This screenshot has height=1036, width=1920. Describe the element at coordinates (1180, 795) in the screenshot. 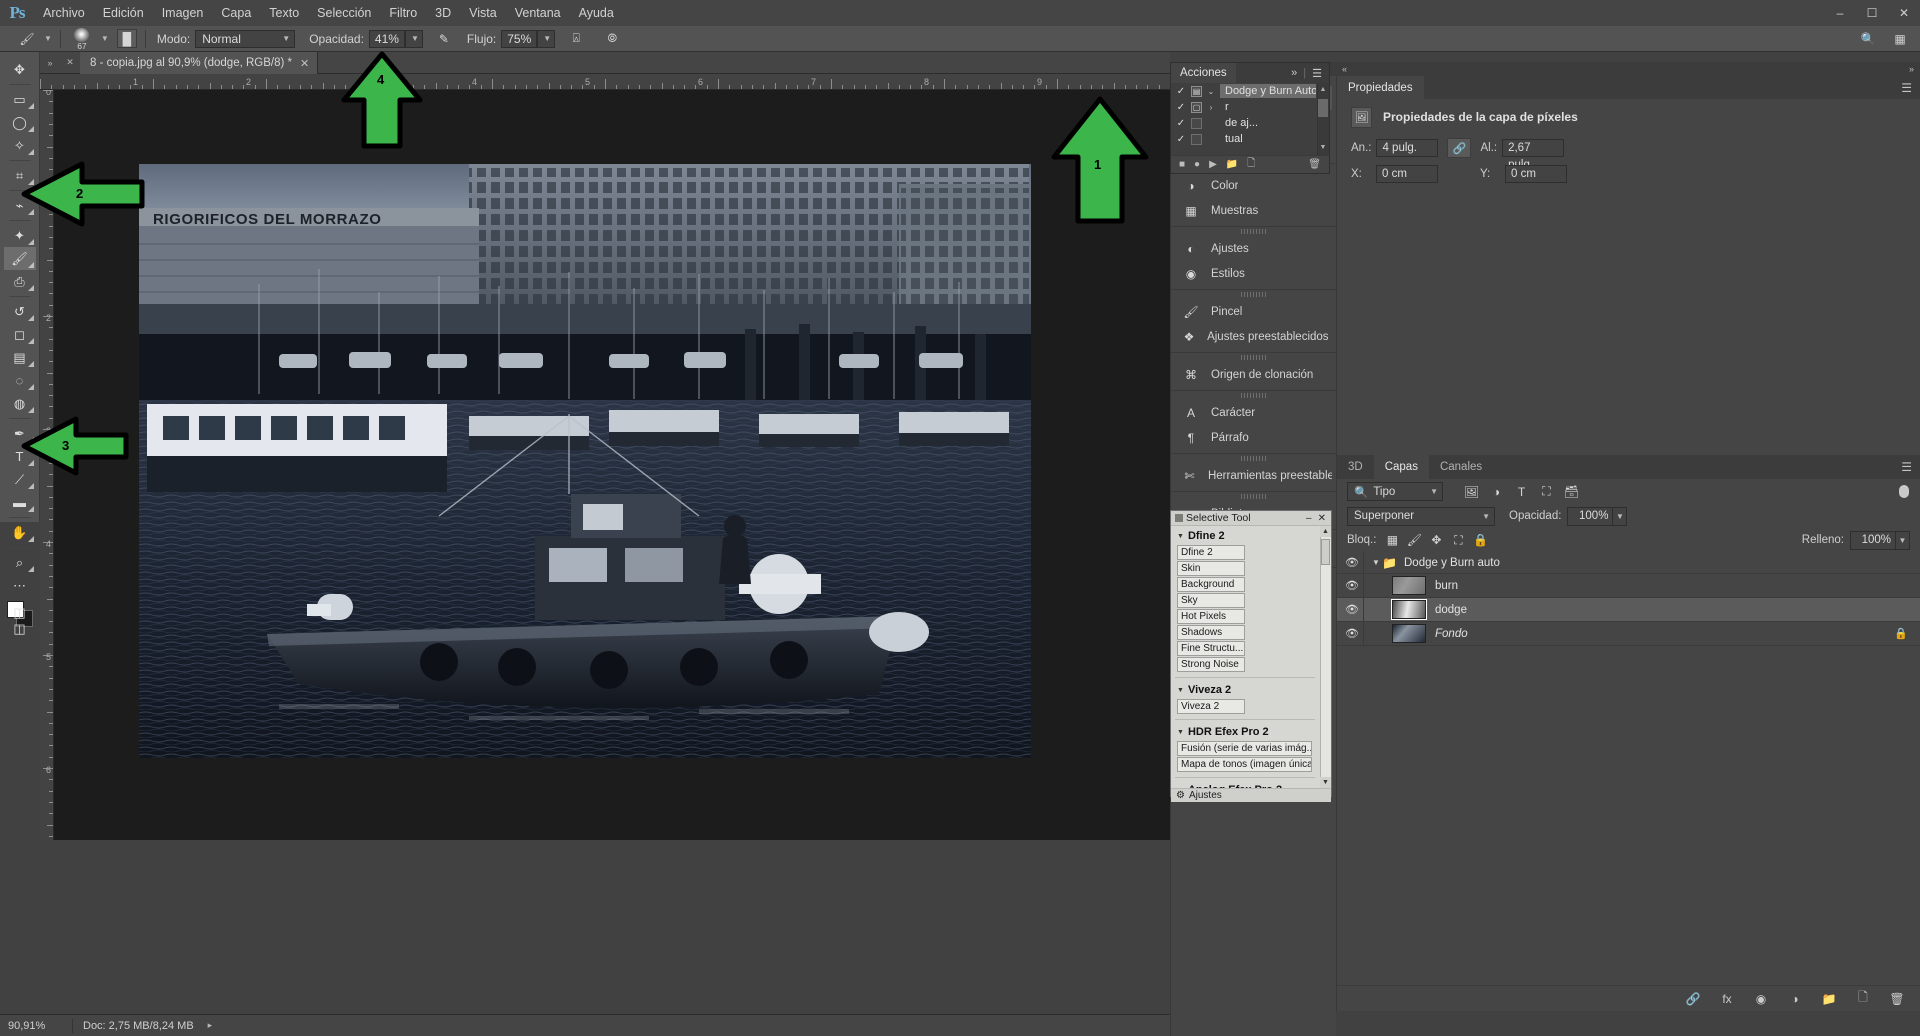

I see `settings-icon: ⚙` at that location.